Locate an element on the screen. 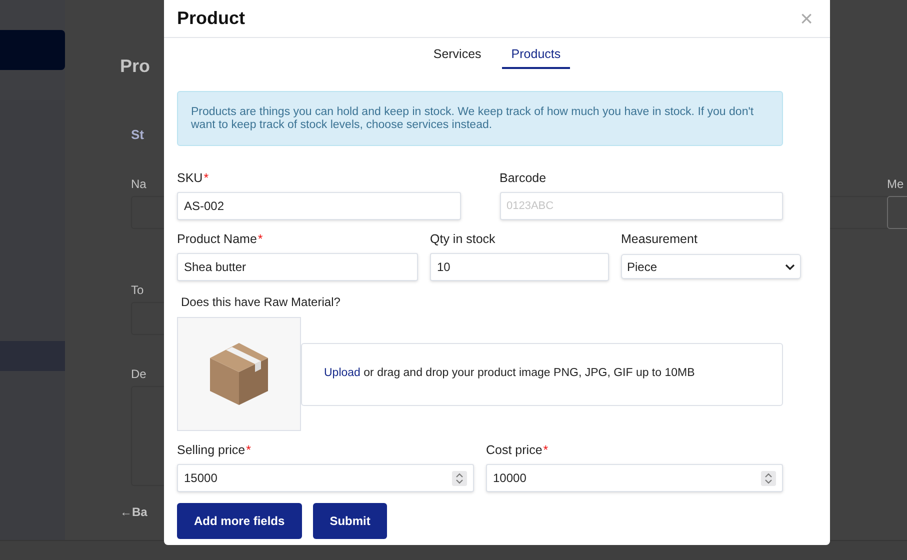  raw-material-question: Does this have Raw Material? is located at coordinates (260, 302).